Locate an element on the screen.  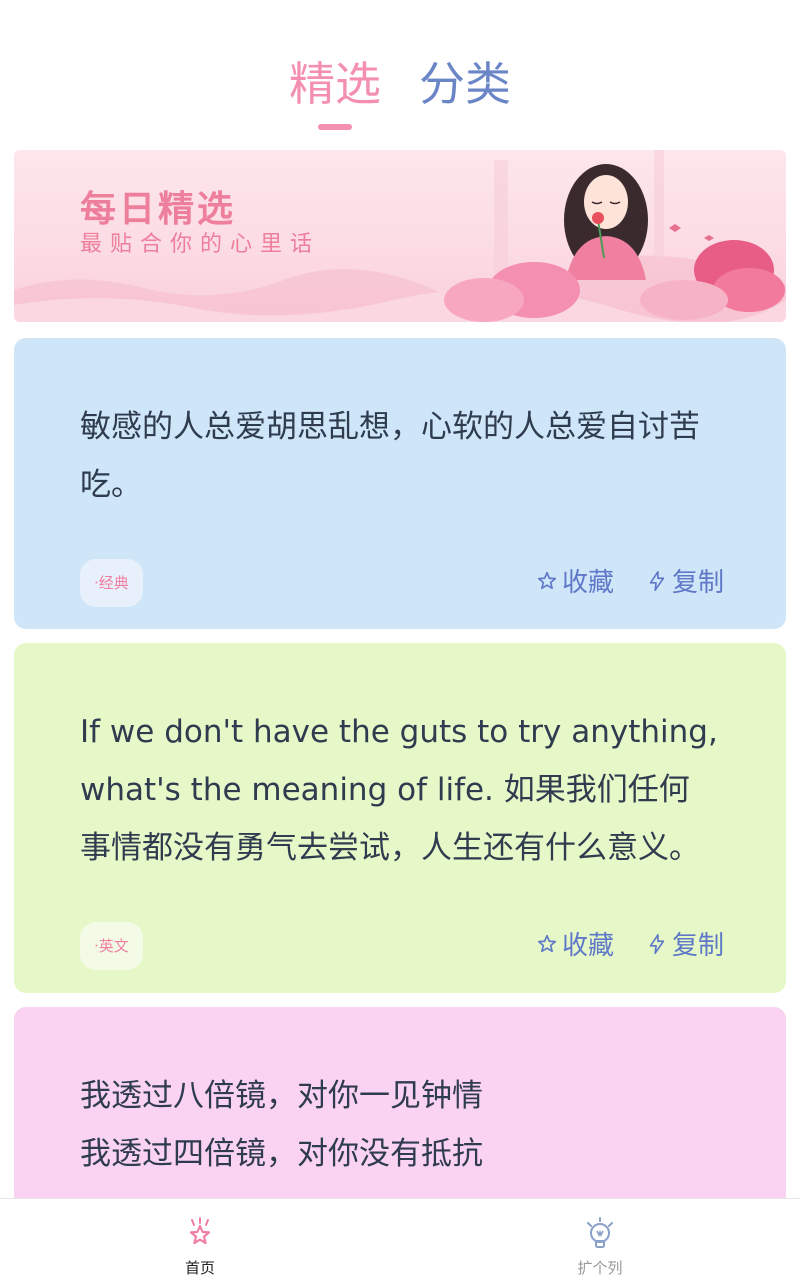
quote-tag: ·英文 is located at coordinates (111, 946).